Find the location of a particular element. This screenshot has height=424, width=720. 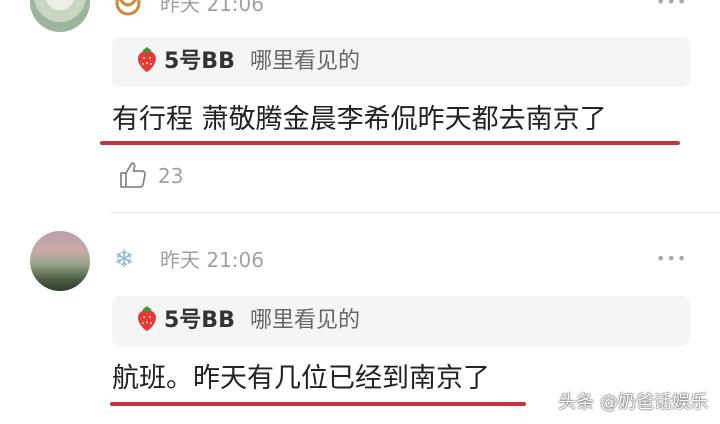

snowflake-icon: ❄ is located at coordinates (124, 259).